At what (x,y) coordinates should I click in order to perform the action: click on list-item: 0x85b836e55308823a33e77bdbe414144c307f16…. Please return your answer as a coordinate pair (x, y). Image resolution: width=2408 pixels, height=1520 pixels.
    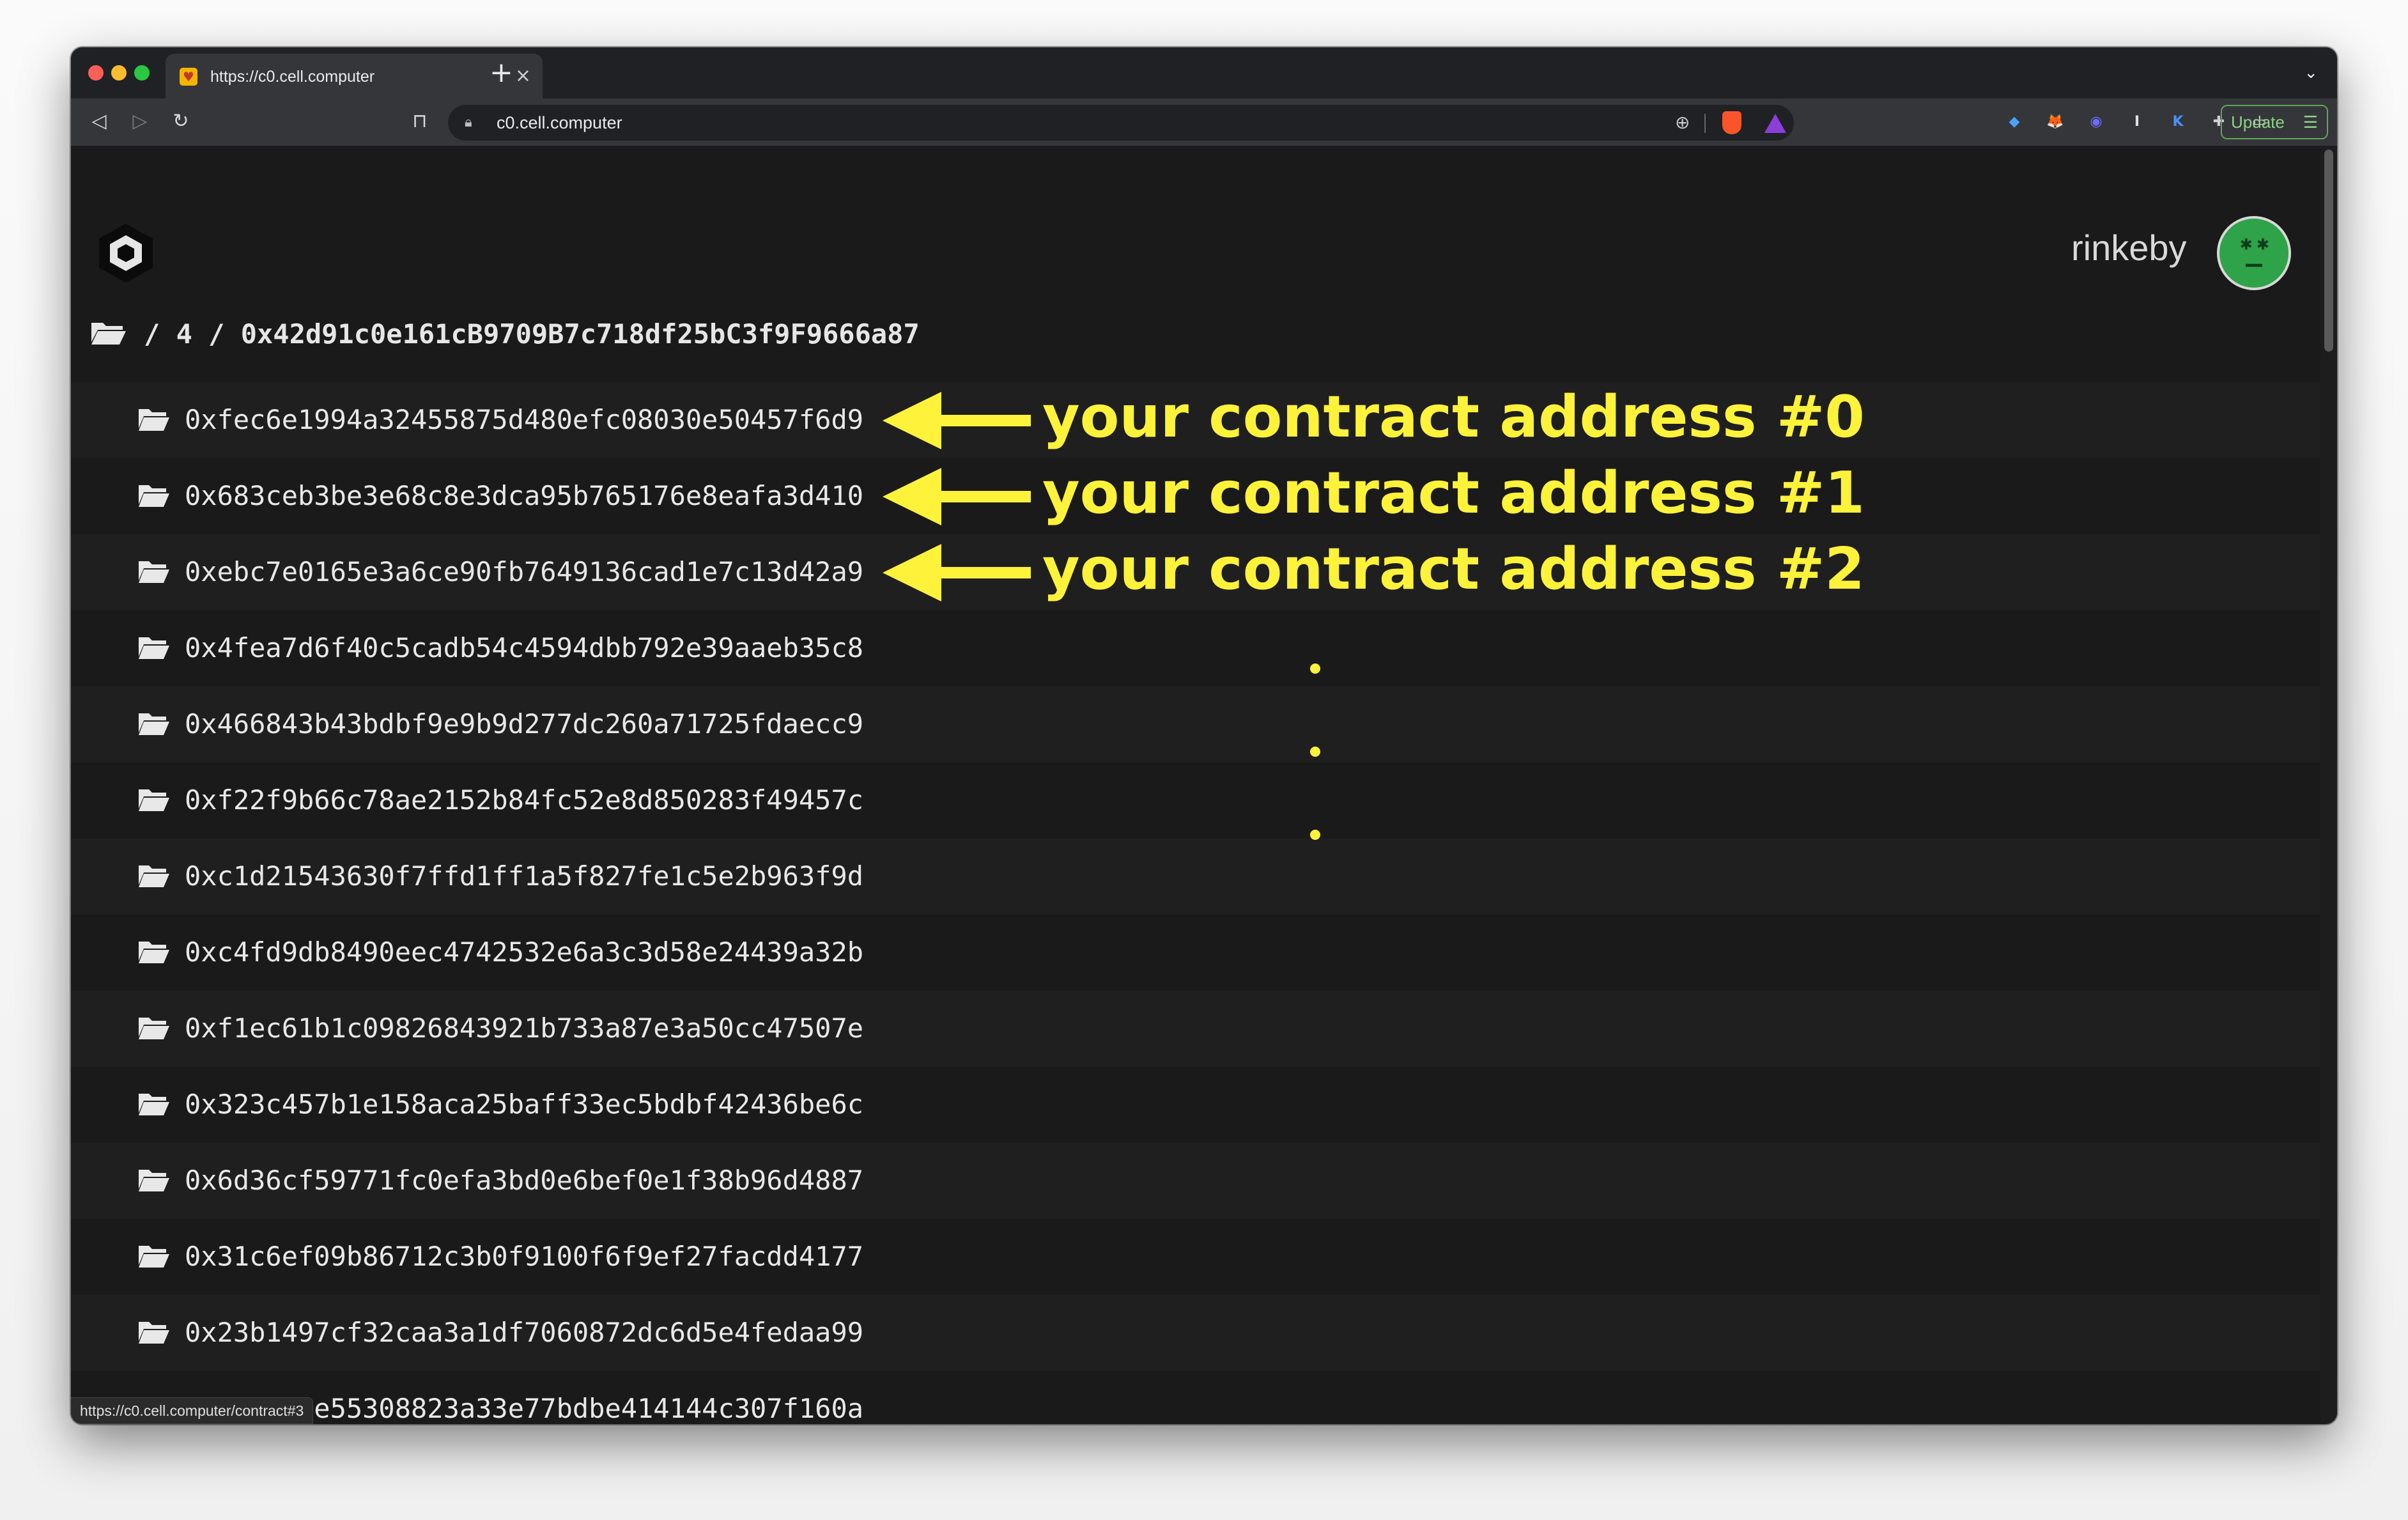
    Looking at the image, I should click on (1195, 1397).